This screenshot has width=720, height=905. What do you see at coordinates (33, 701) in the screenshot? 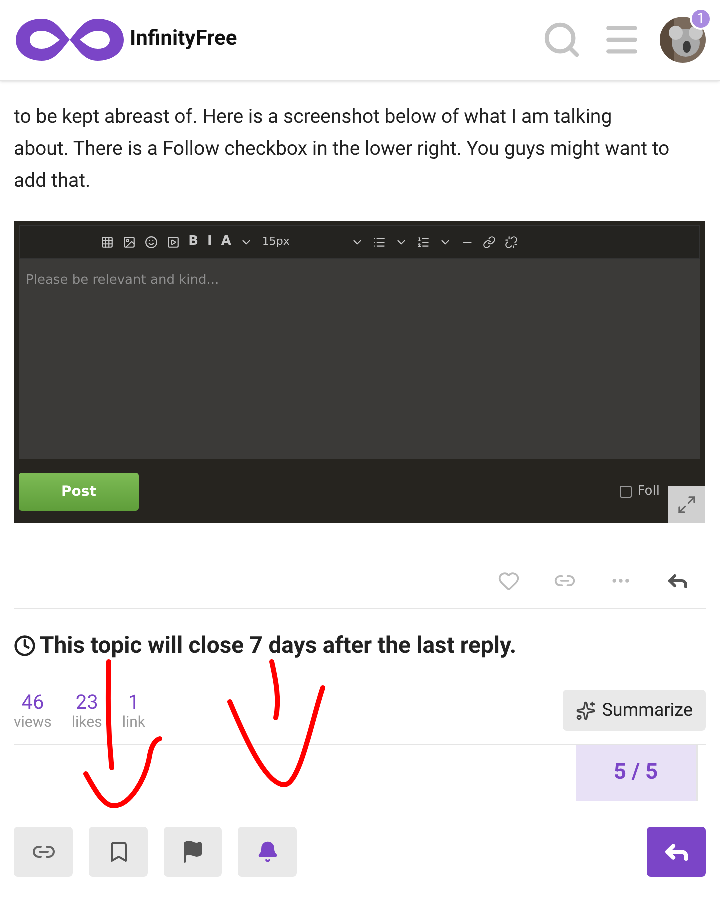
I see `stat-value: 46` at bounding box center [33, 701].